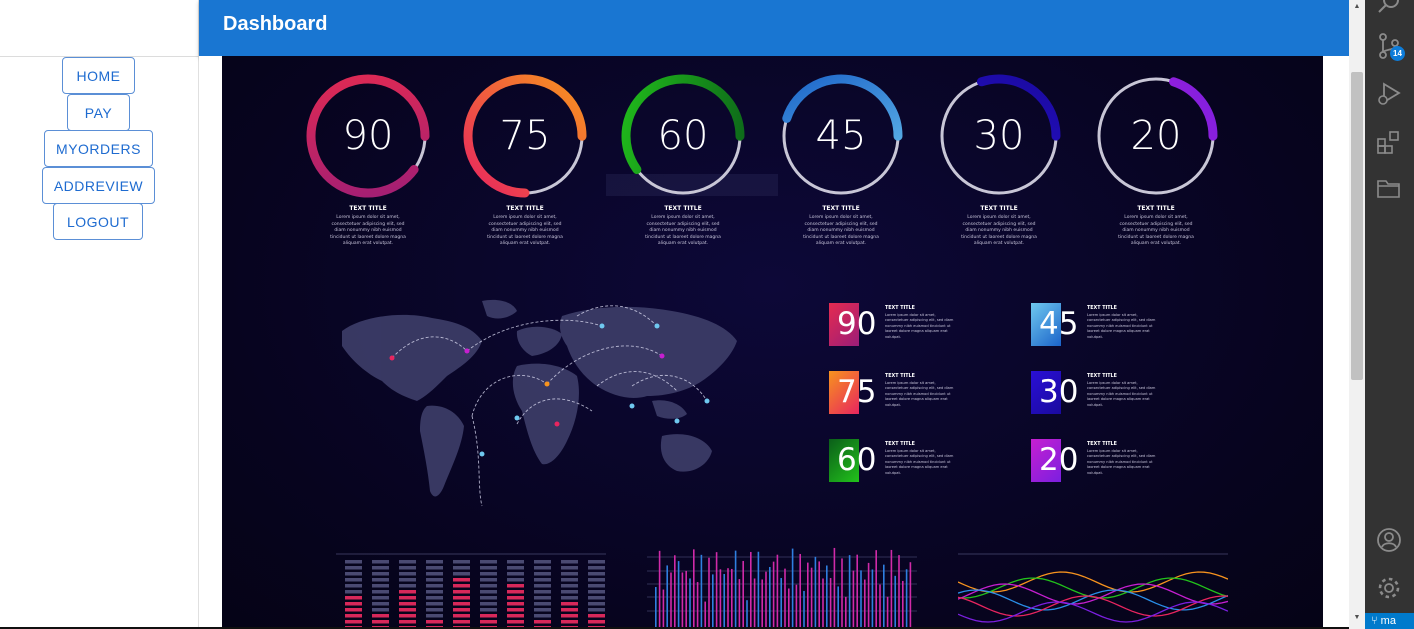 The height and width of the screenshot is (629, 1414). I want to click on branch-label: ma, so click(1388, 621).